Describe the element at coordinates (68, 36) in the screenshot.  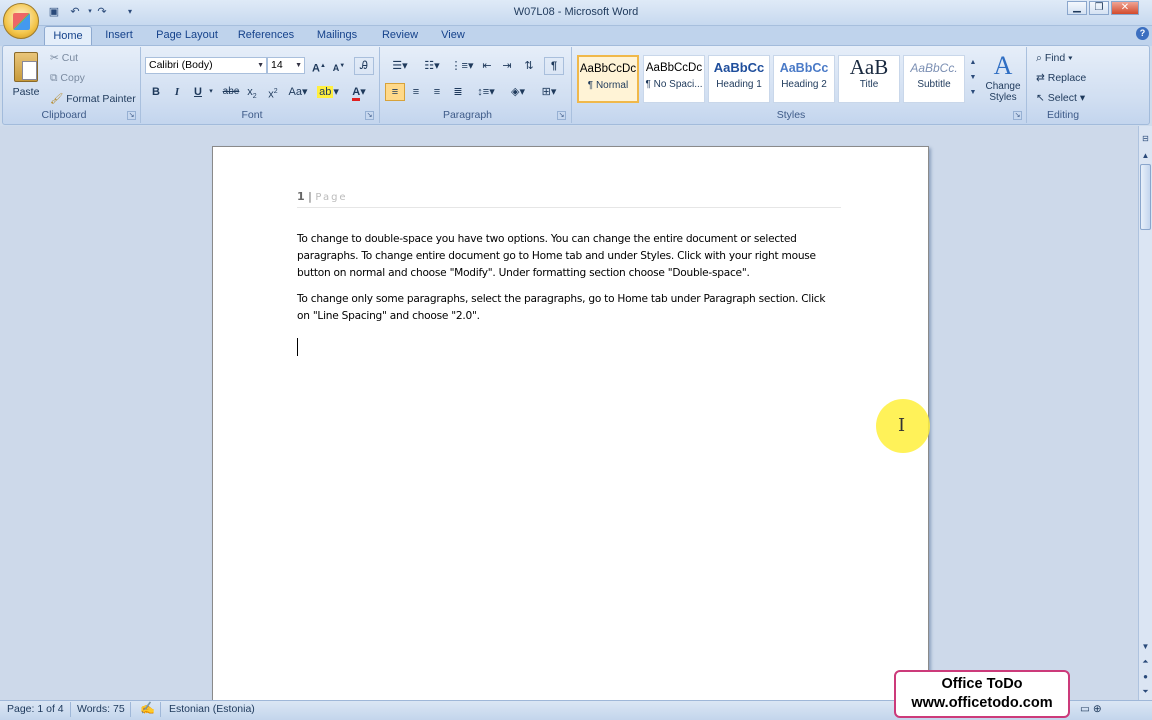
I see `tab-home: Home` at that location.